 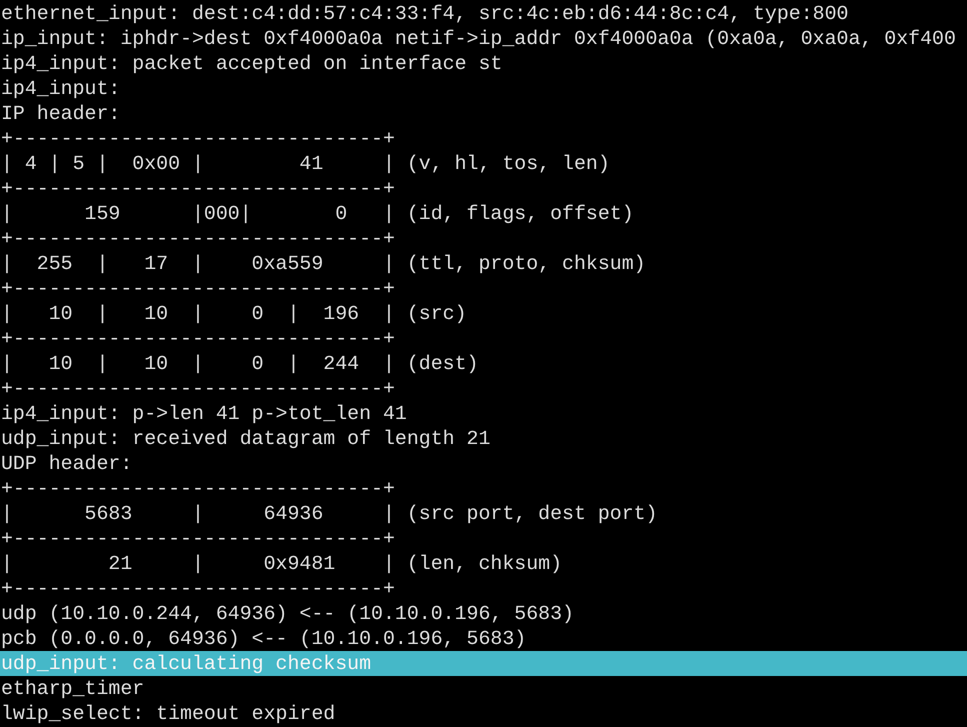 I want to click on terminal-line: ip4_input:, so click(x=60, y=88).